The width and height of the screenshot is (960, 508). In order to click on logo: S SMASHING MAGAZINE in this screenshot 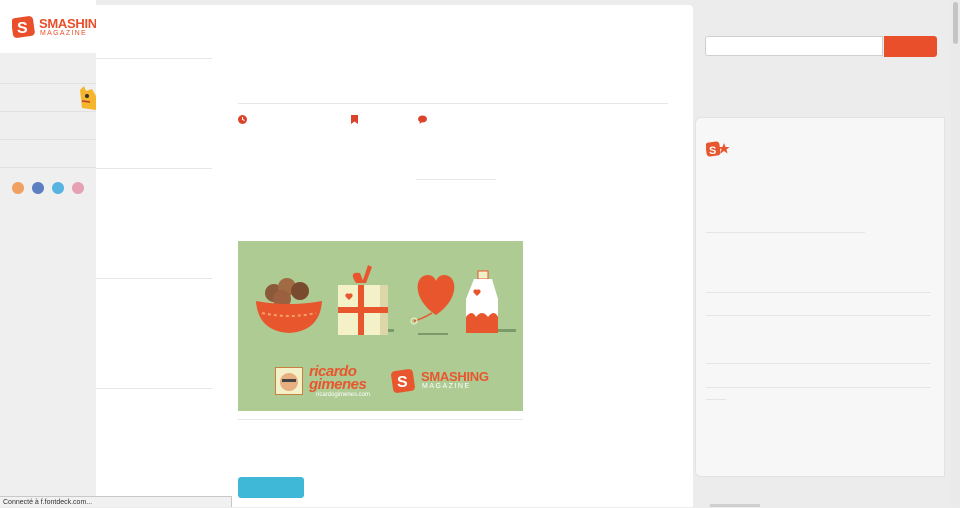, I will do `click(53, 26)`.